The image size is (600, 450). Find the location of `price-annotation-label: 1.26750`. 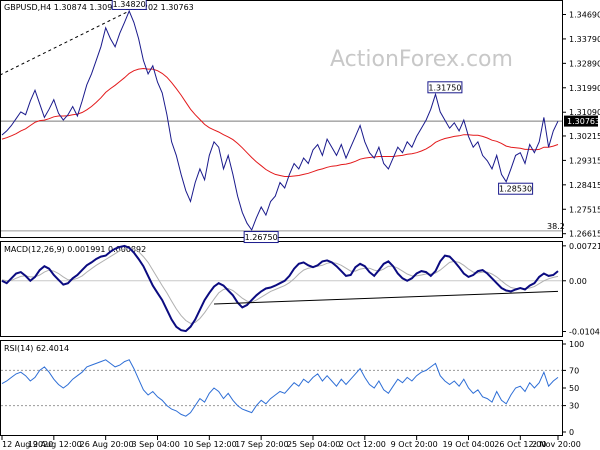

price-annotation-label: 1.26750 is located at coordinates (261, 237).